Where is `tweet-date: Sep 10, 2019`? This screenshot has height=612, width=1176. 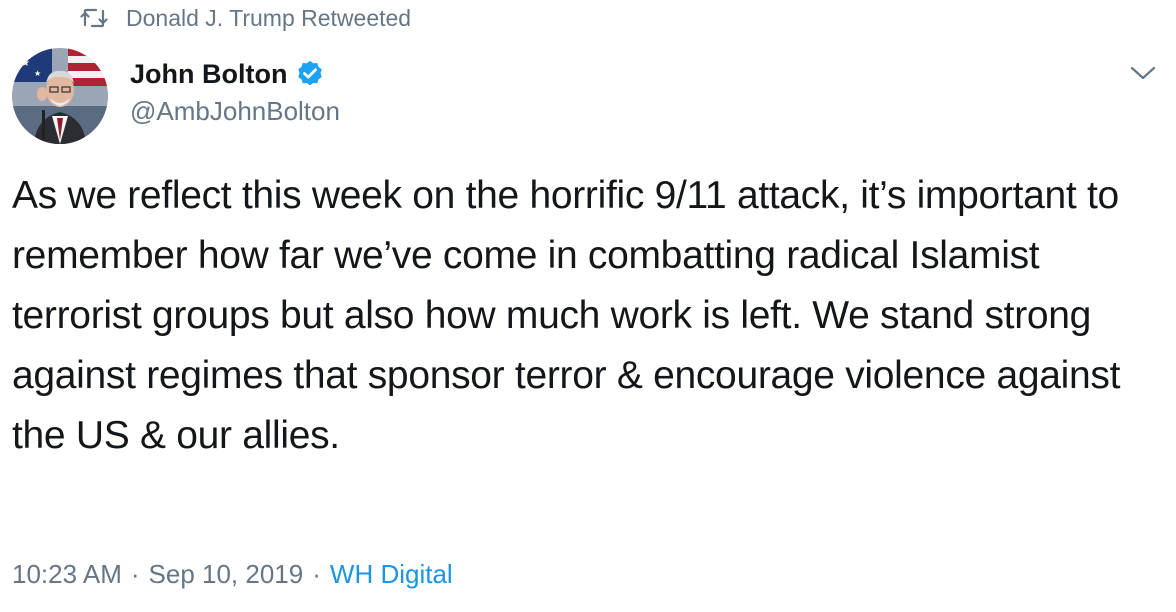
tweet-date: Sep 10, 2019 is located at coordinates (226, 574).